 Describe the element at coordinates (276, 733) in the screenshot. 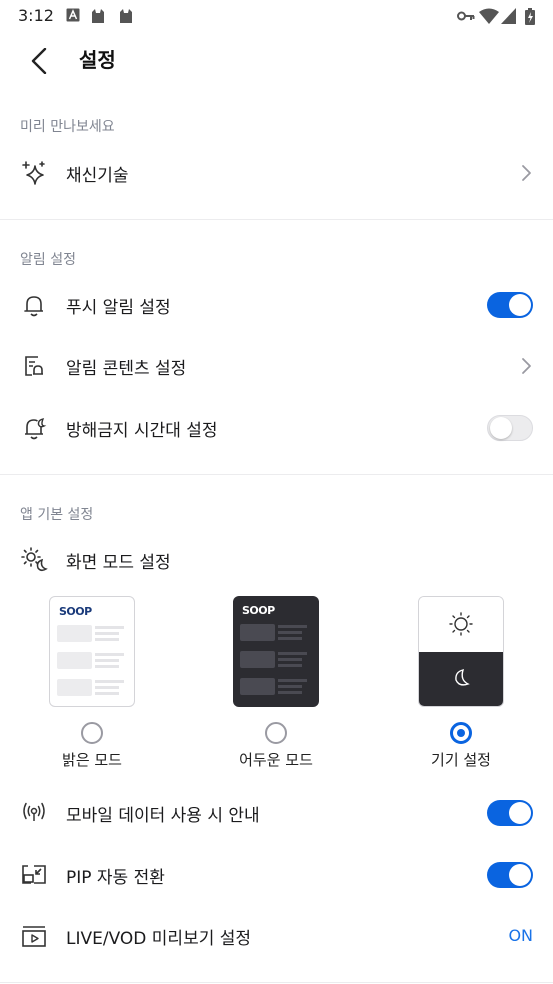

I see `dark-mode-radio` at that location.